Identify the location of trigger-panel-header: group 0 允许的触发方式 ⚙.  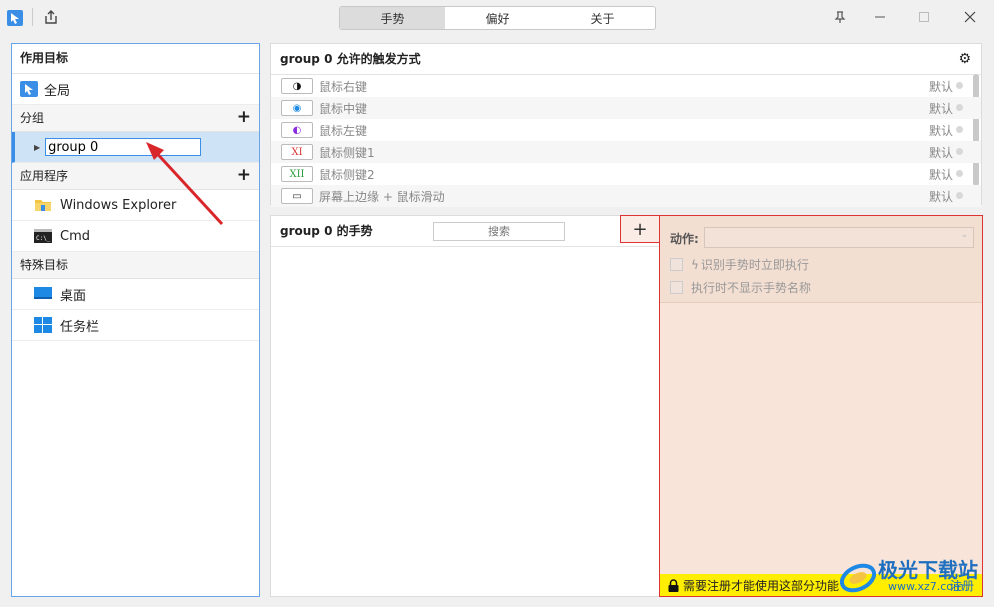
(626, 59).